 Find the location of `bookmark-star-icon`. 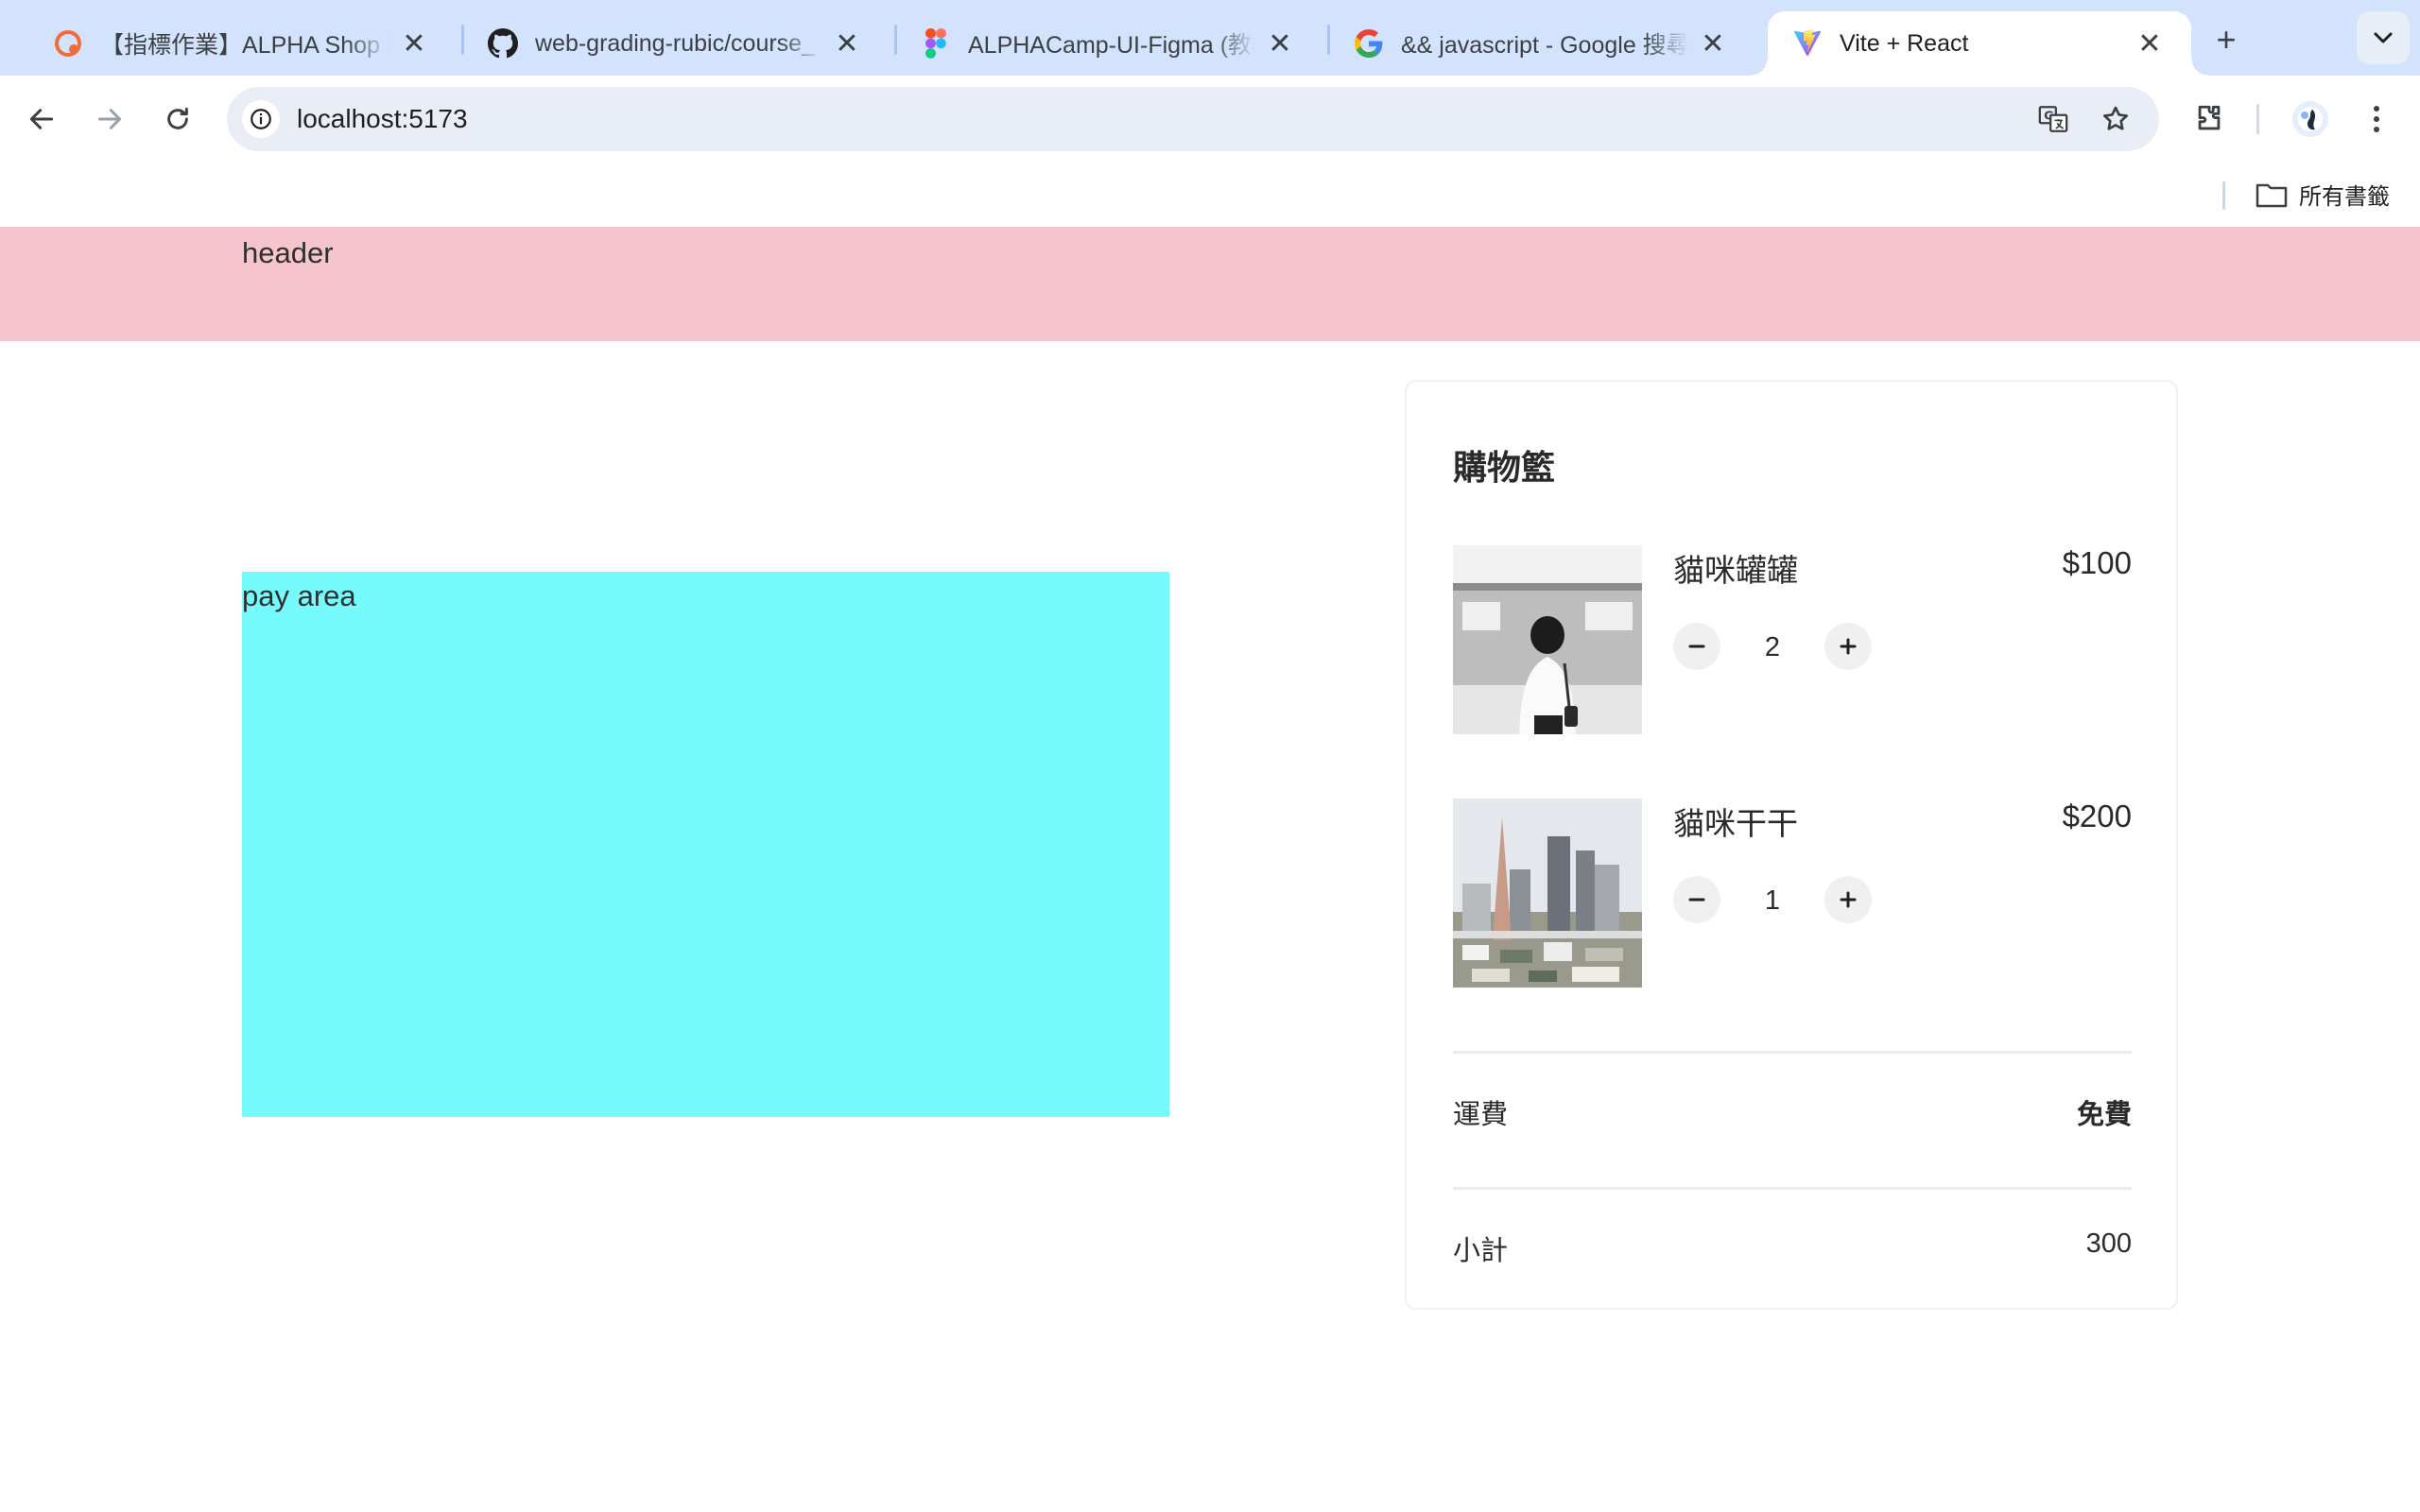

bookmark-star-icon is located at coordinates (2116, 119).